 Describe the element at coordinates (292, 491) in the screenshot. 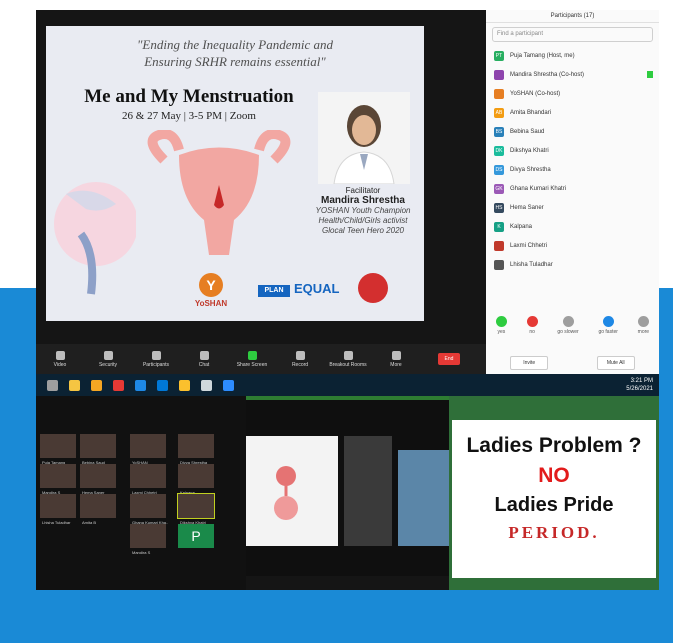

I see `shared-slide-thumbnail` at that location.